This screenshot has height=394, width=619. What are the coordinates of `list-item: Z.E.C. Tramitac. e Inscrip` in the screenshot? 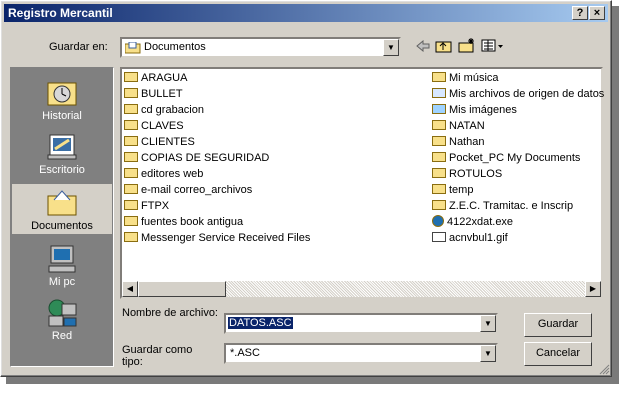 It's located at (502, 206).